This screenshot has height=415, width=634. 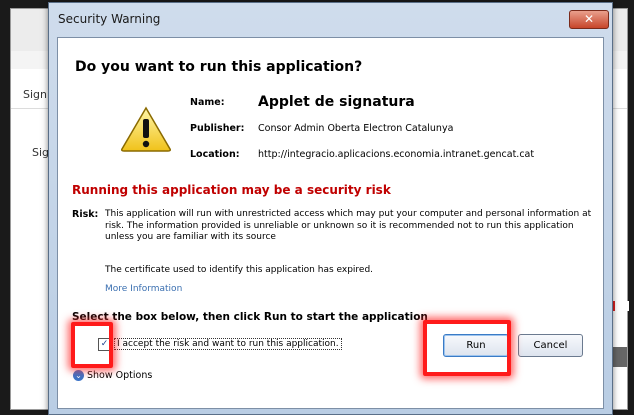 What do you see at coordinates (92, 345) in the screenshot?
I see `checkbox-highlight-box` at bounding box center [92, 345].